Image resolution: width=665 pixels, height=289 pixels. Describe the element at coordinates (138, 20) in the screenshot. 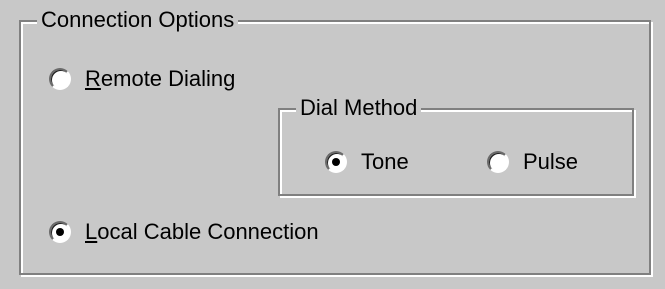

I see `connection-options-title: Connection Options` at that location.